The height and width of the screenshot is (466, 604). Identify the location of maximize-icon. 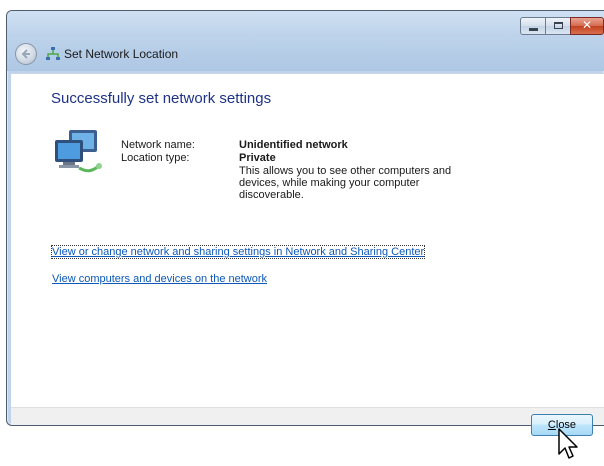
(558, 25).